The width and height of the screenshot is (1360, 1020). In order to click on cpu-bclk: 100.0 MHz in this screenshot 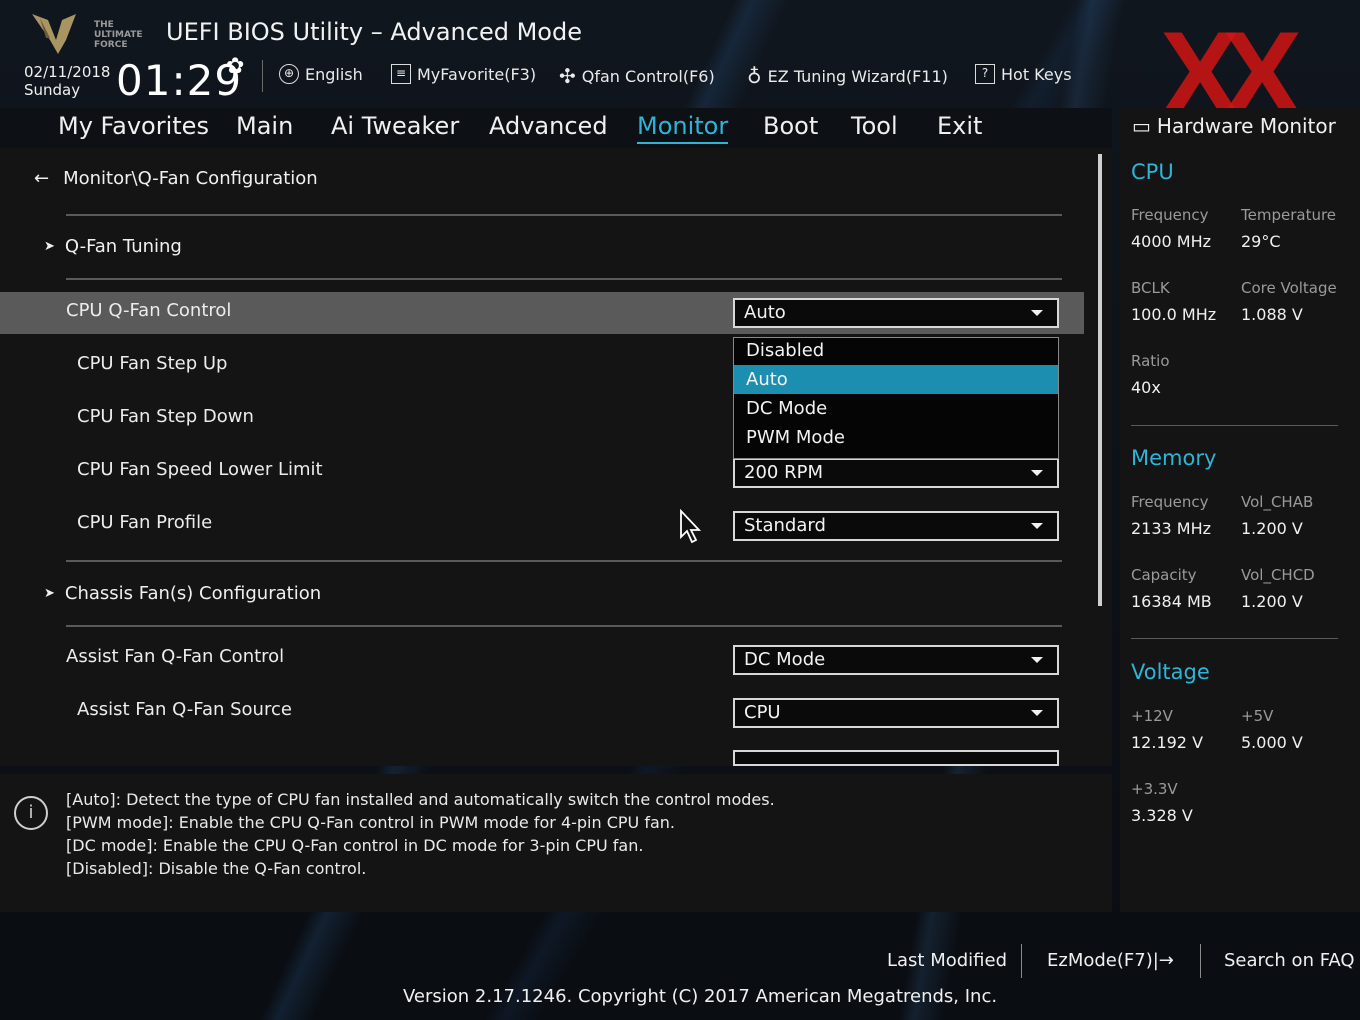, I will do `click(1174, 314)`.